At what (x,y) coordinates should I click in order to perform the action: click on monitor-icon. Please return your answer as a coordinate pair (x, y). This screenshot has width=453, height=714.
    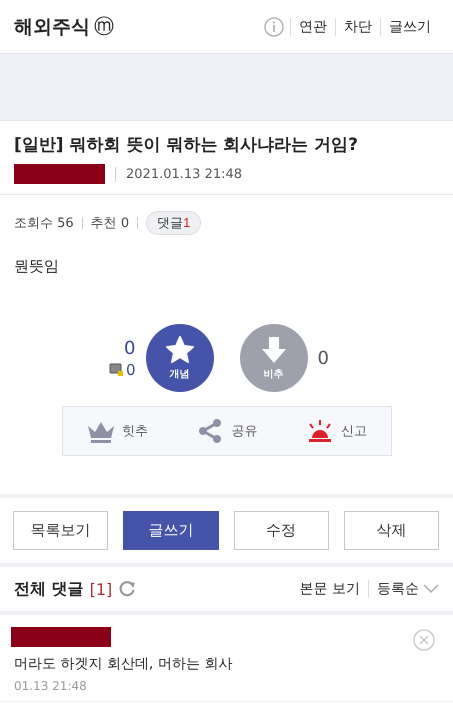
    Looking at the image, I should click on (115, 369).